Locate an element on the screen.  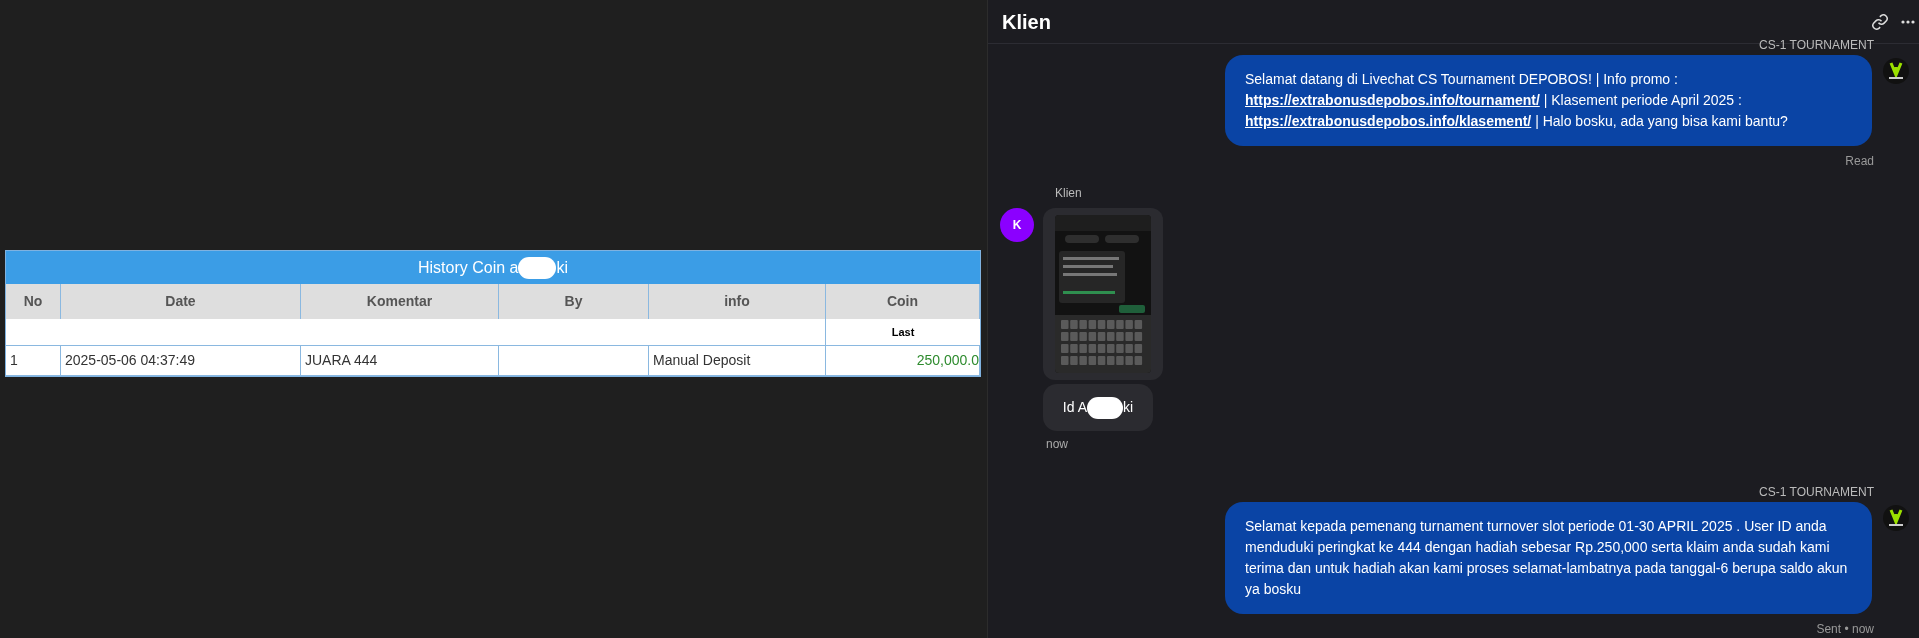
message-time: now is located at coordinates (1057, 444).